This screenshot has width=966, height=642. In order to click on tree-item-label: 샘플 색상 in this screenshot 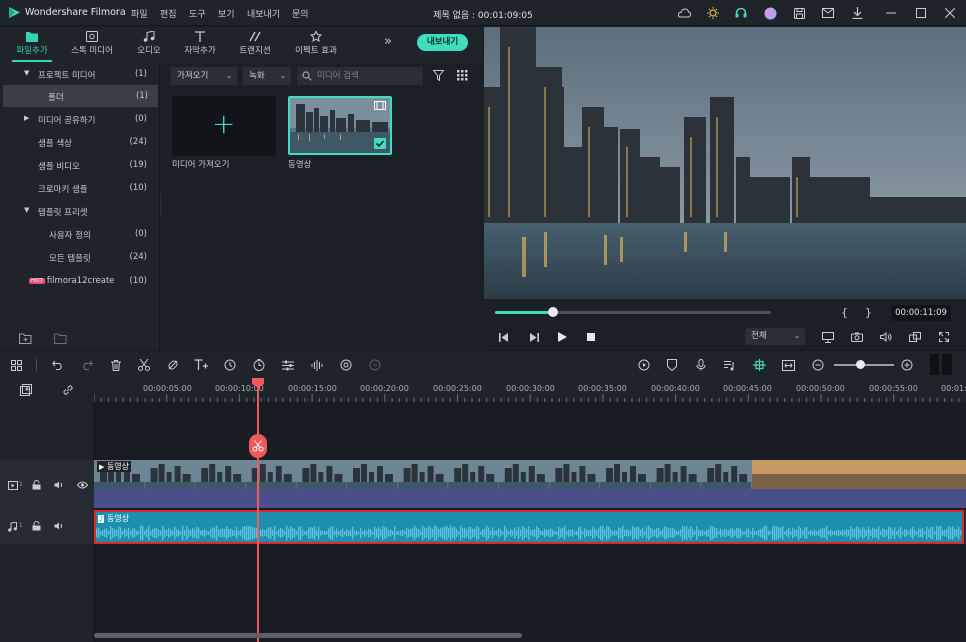, I will do `click(55, 144)`.